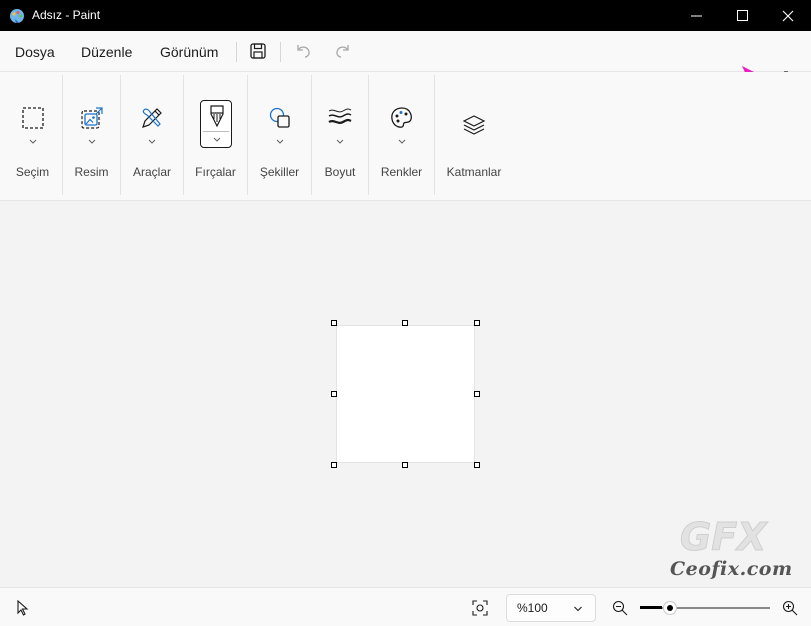 The width and height of the screenshot is (811, 626). I want to click on minimize-icon, so click(696, 15).